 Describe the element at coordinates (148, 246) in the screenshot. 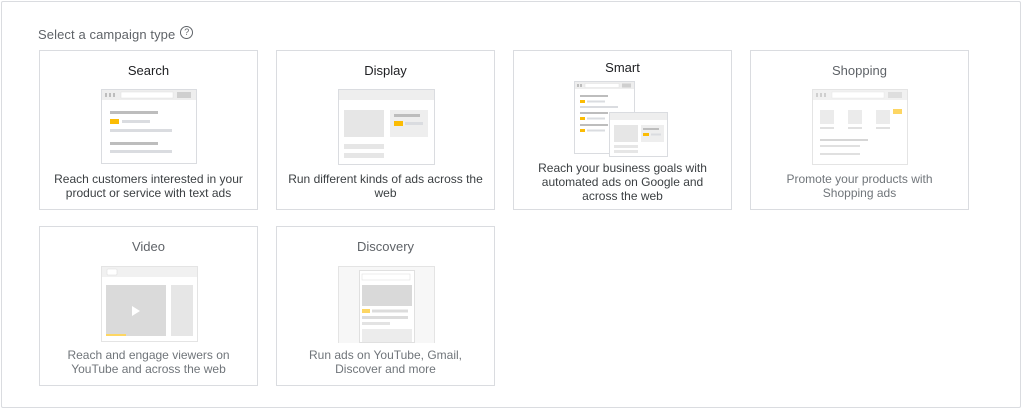

I see `card-title: Video` at that location.